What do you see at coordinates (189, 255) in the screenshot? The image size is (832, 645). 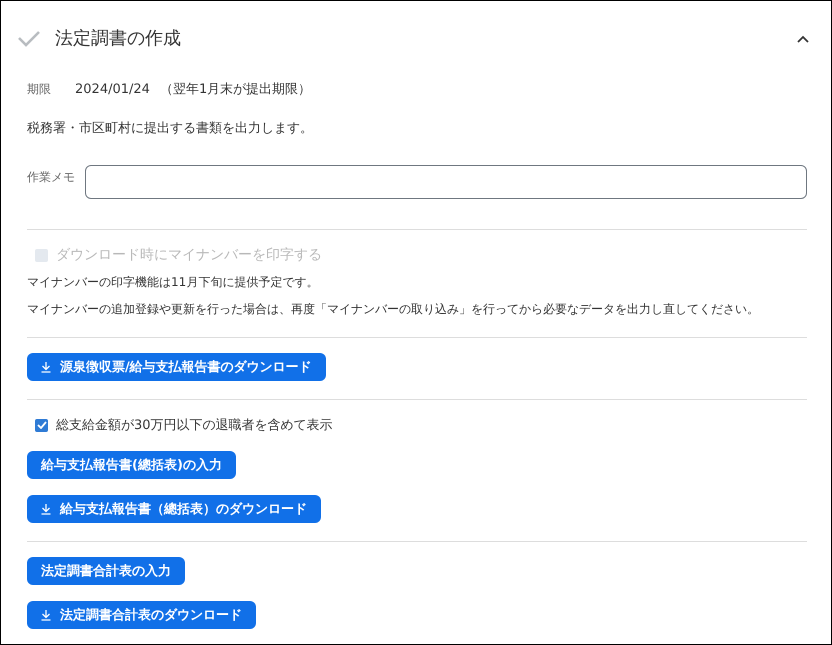 I see `checkbox-label: ダウンロード時にマイナンバーを印字する` at bounding box center [189, 255].